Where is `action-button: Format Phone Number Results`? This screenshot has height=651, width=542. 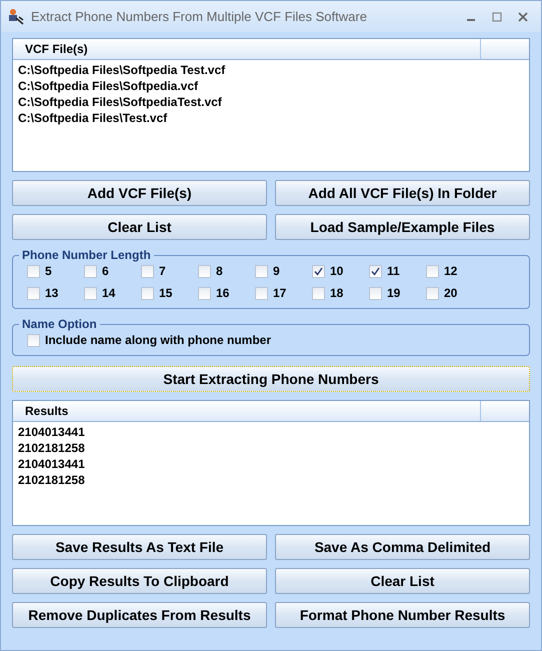 action-button: Format Phone Number Results is located at coordinates (402, 615).